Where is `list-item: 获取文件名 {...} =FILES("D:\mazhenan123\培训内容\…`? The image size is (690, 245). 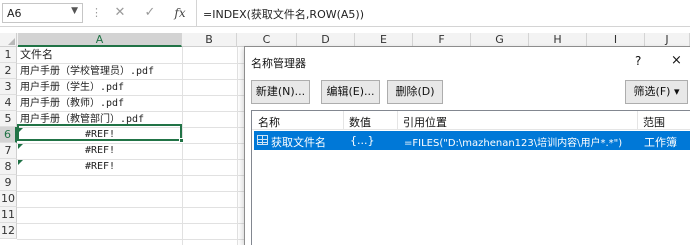 list-item: 获取文件名 {...} =FILES("D:\mazhenan123\培训内容\… is located at coordinates (472, 140).